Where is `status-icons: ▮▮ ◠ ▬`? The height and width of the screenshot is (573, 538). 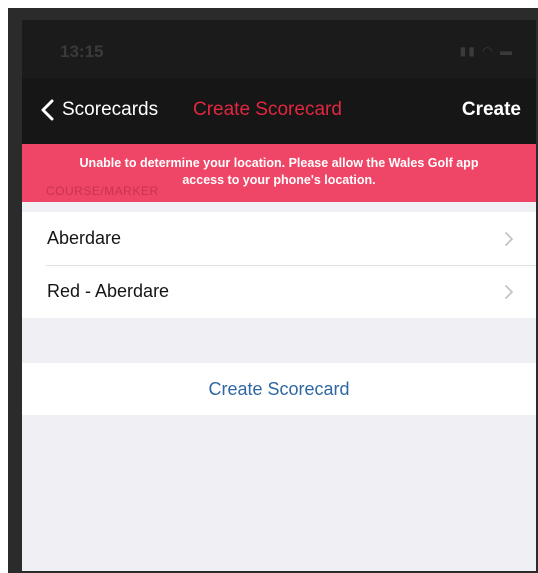 status-icons: ▮▮ ◠ ▬ is located at coordinates (487, 51).